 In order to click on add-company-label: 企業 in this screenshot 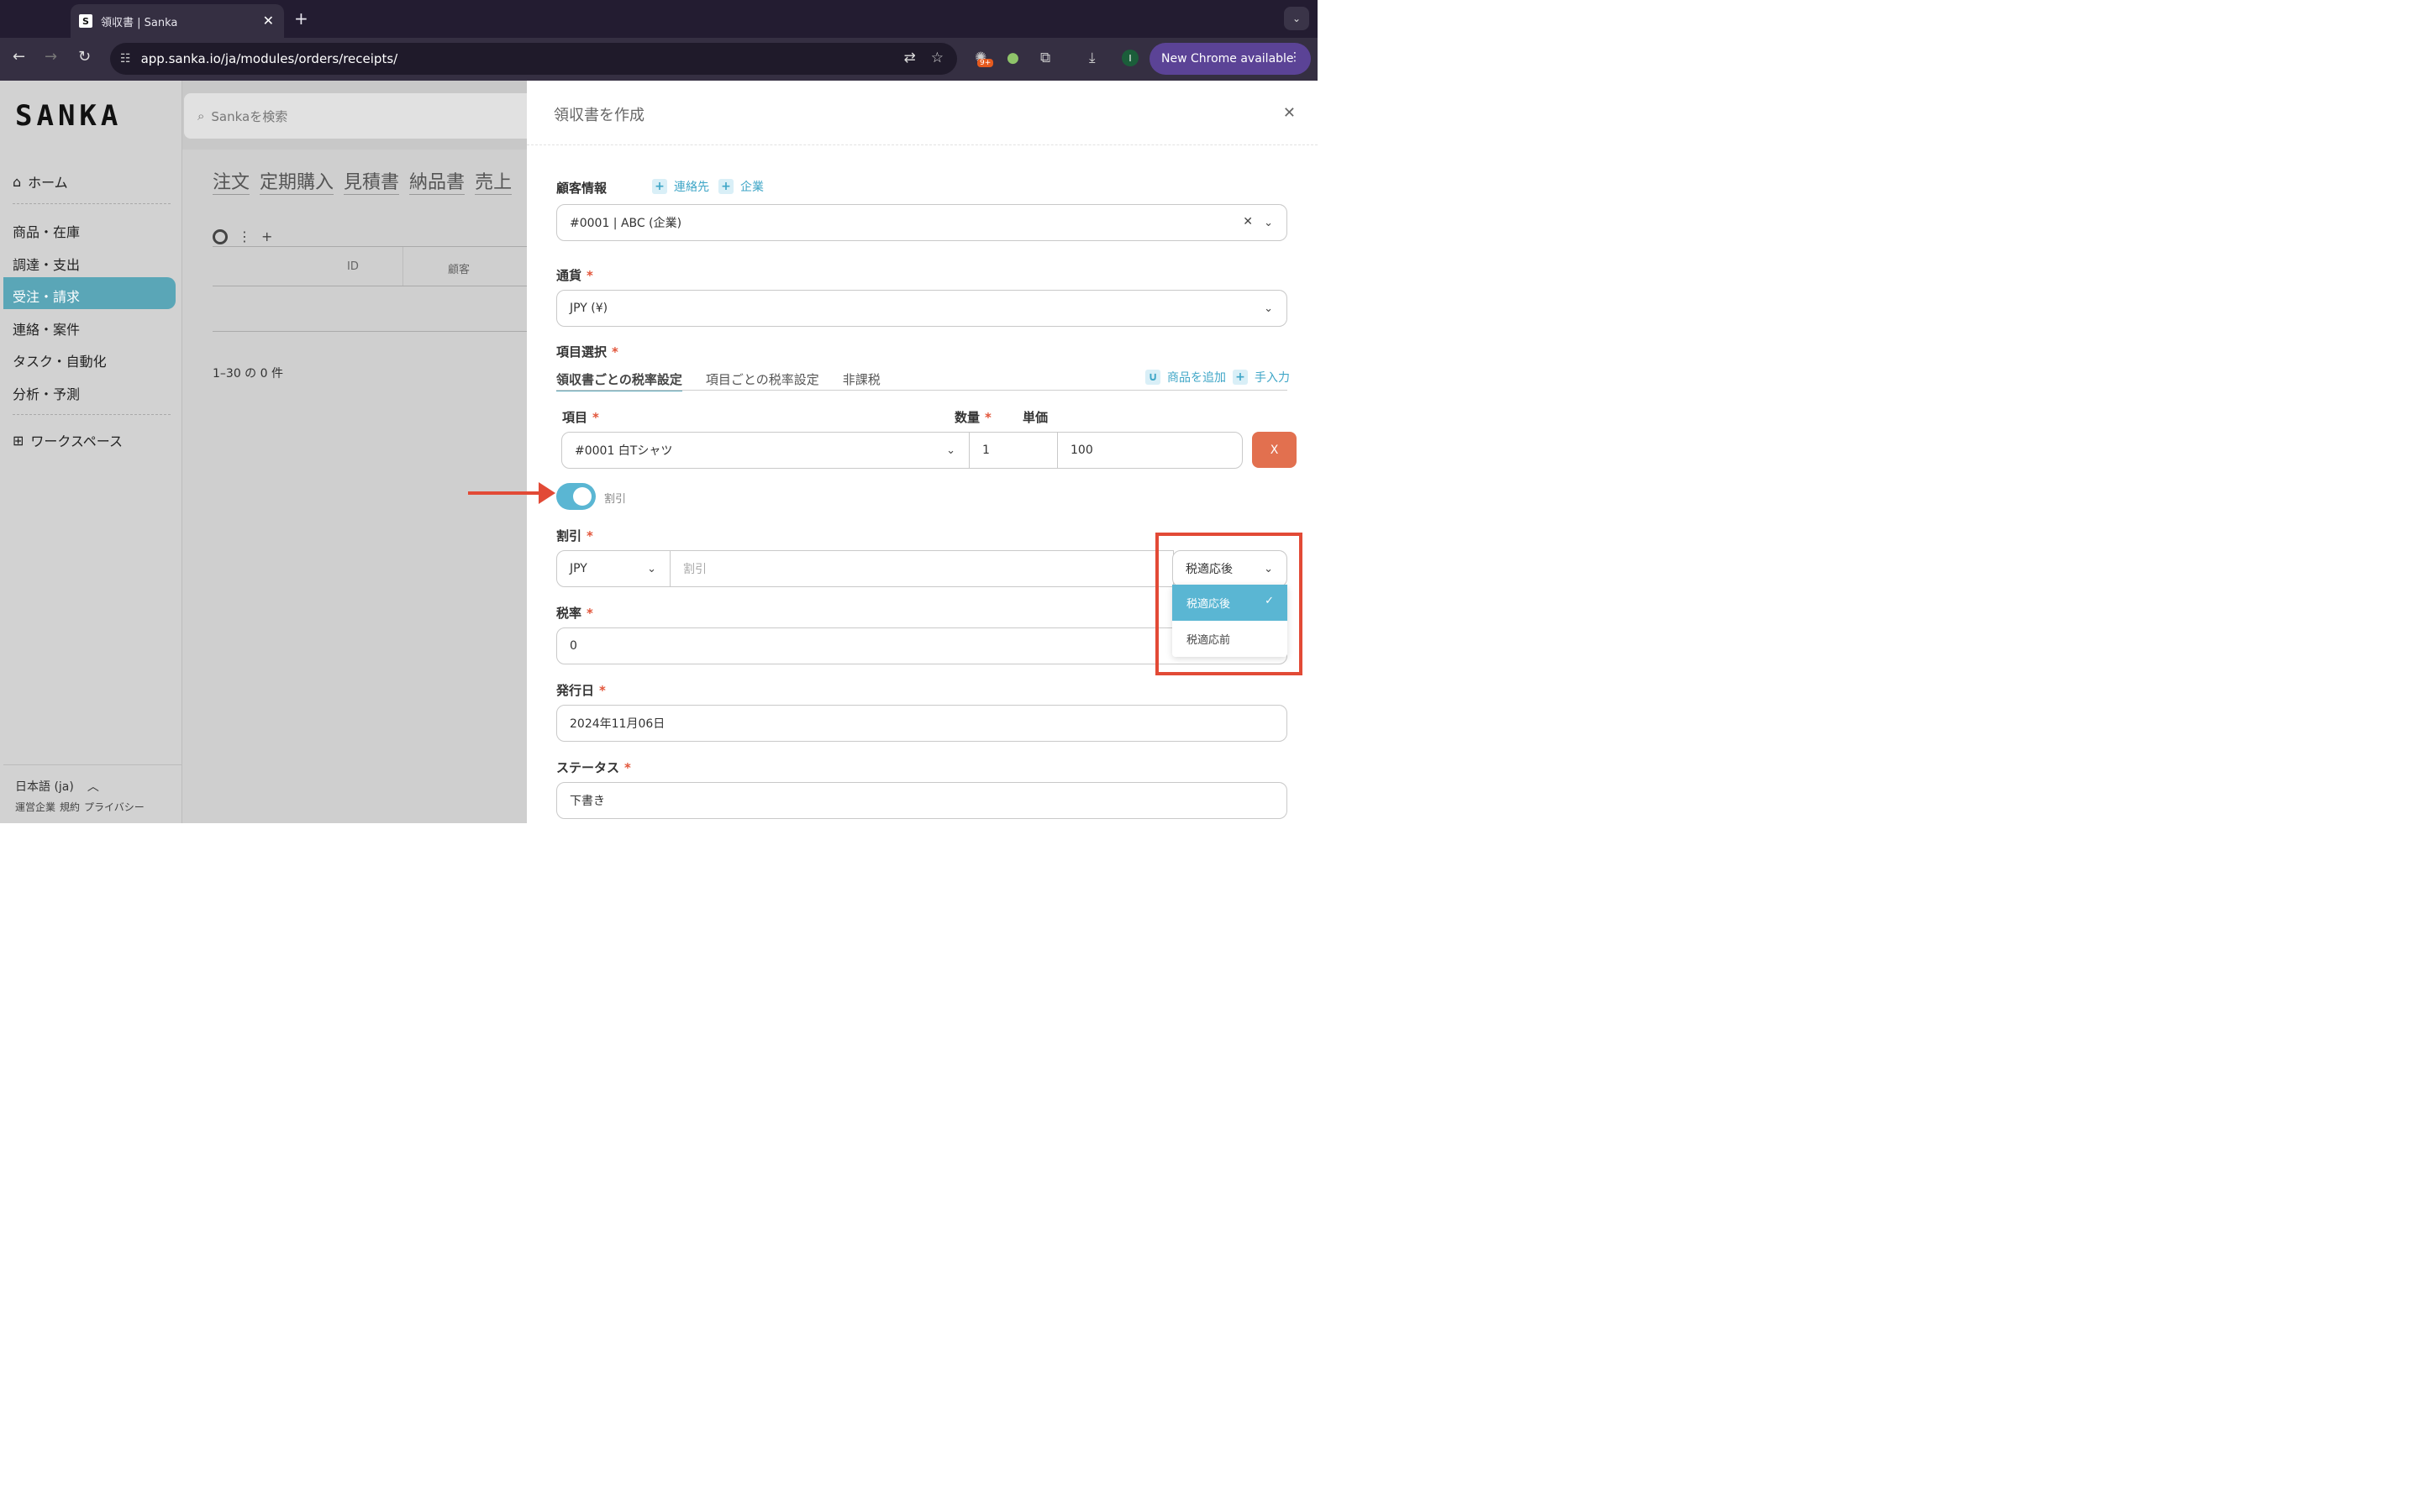, I will do `click(752, 187)`.